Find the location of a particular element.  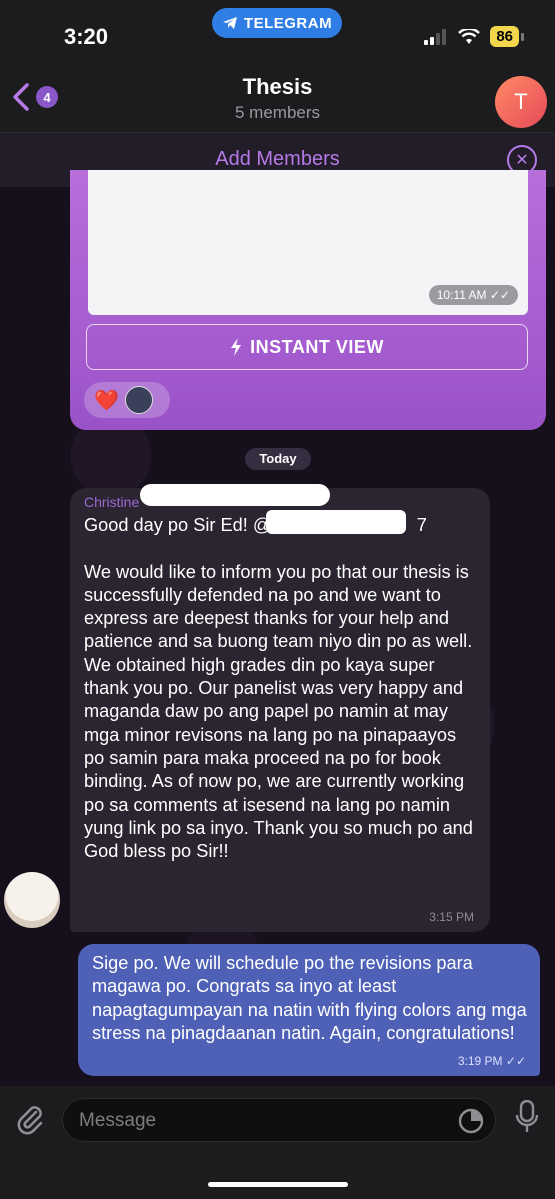

lightning-icon is located at coordinates (236, 347).